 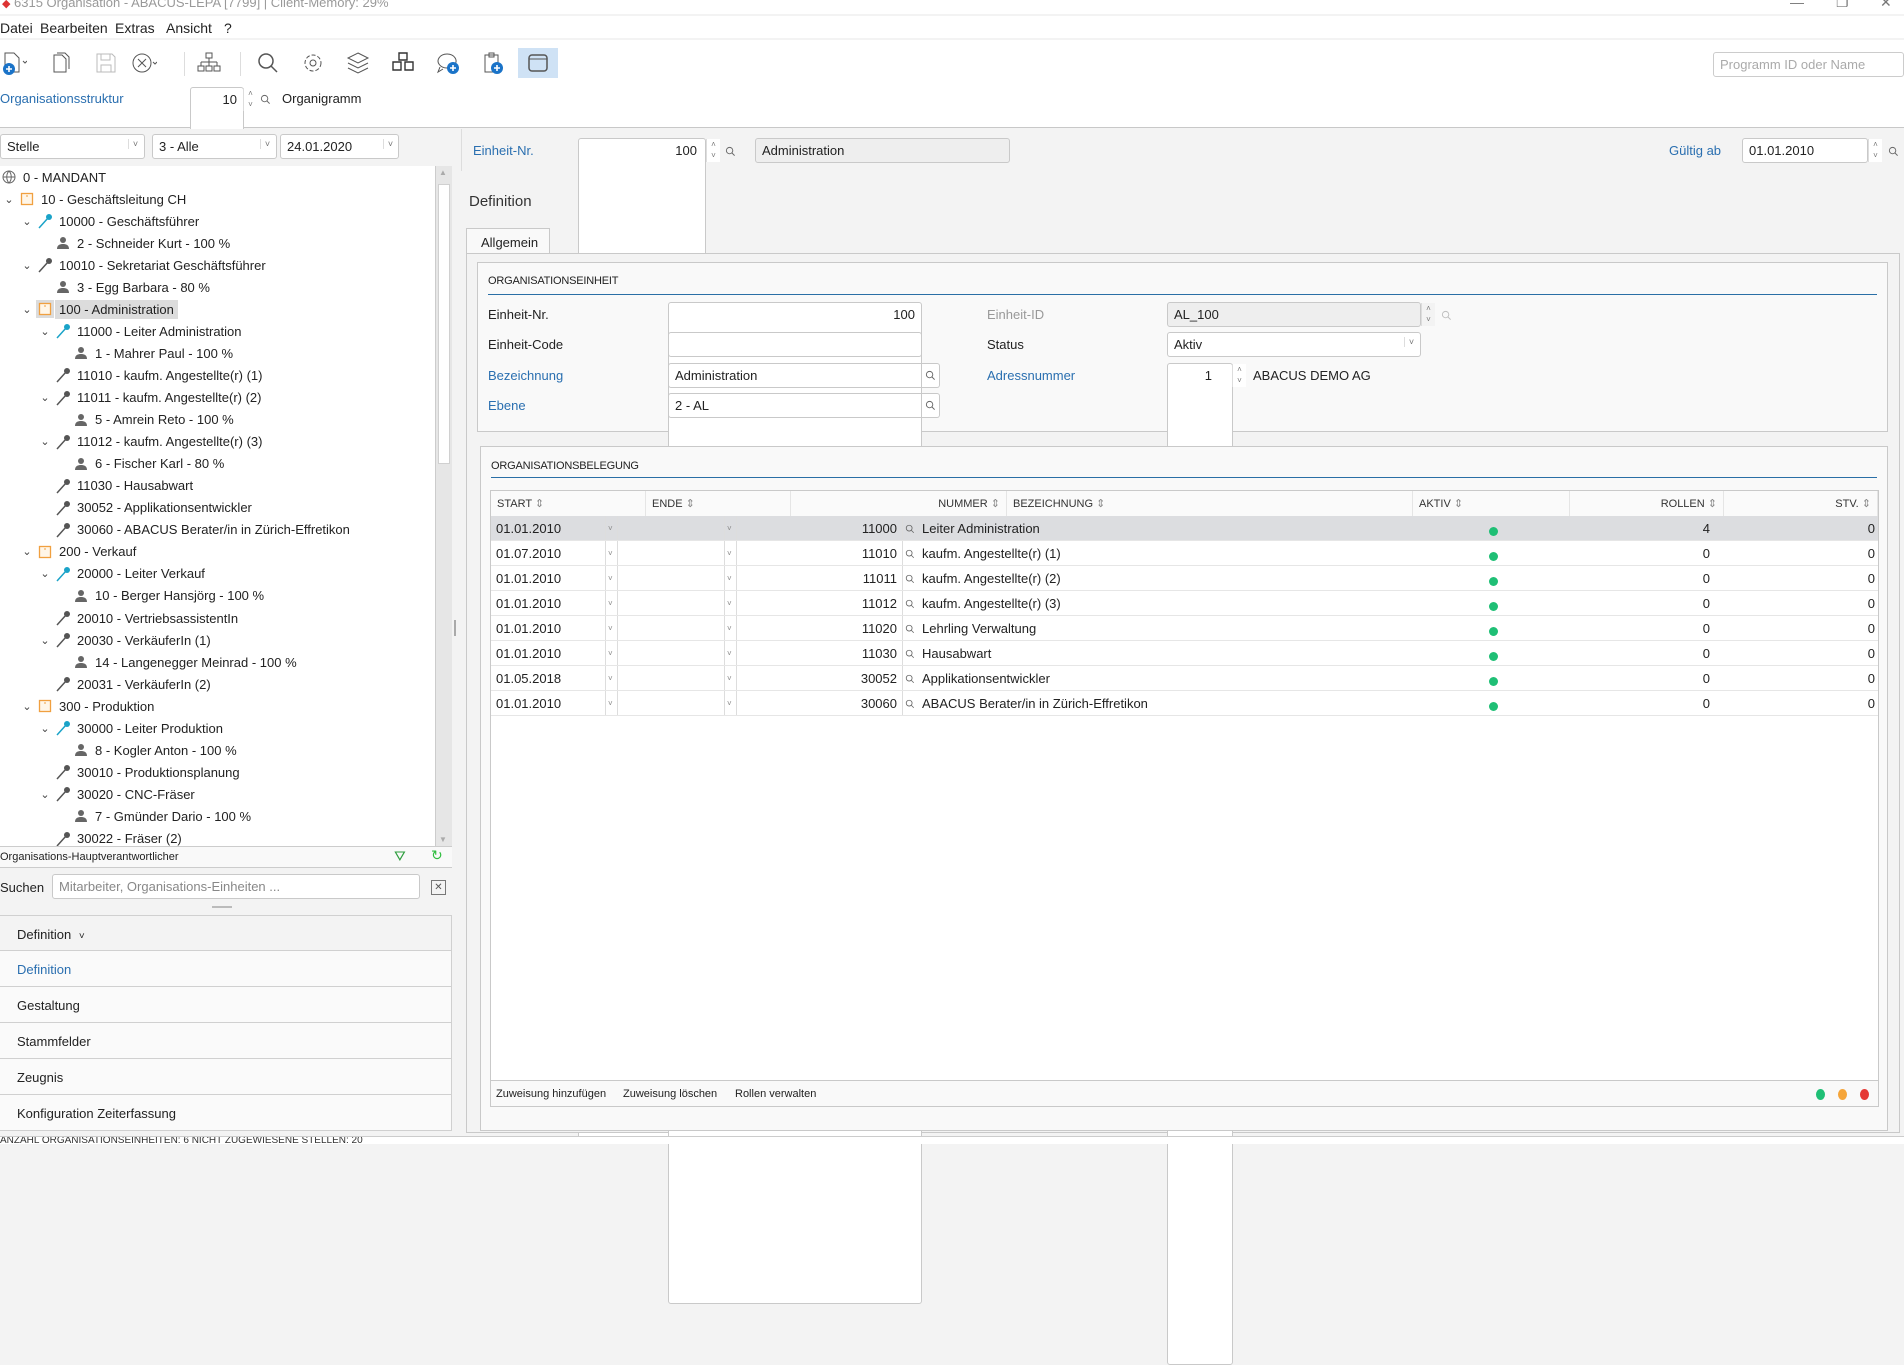 I want to click on tree-node: ⌄ 10000 - Geschäftsführer, so click(x=110, y=221).